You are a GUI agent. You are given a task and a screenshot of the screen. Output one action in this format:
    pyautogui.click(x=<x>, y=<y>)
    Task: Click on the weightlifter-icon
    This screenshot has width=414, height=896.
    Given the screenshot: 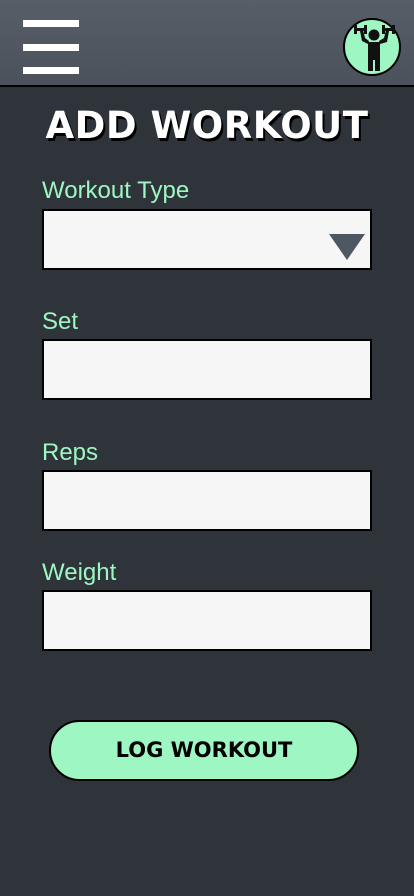 What is the action you would take?
    pyautogui.click(x=374, y=48)
    